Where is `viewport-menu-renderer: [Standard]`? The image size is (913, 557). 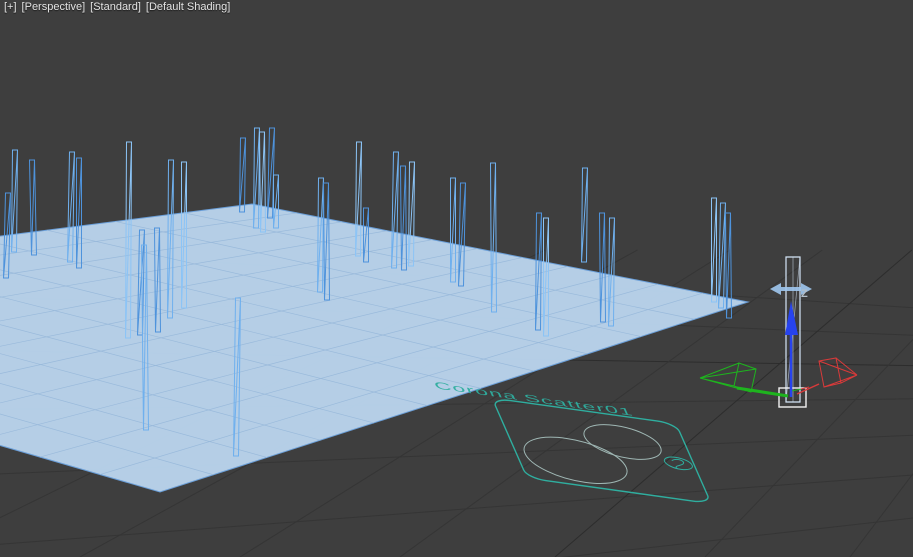 viewport-menu-renderer: [Standard] is located at coordinates (115, 7).